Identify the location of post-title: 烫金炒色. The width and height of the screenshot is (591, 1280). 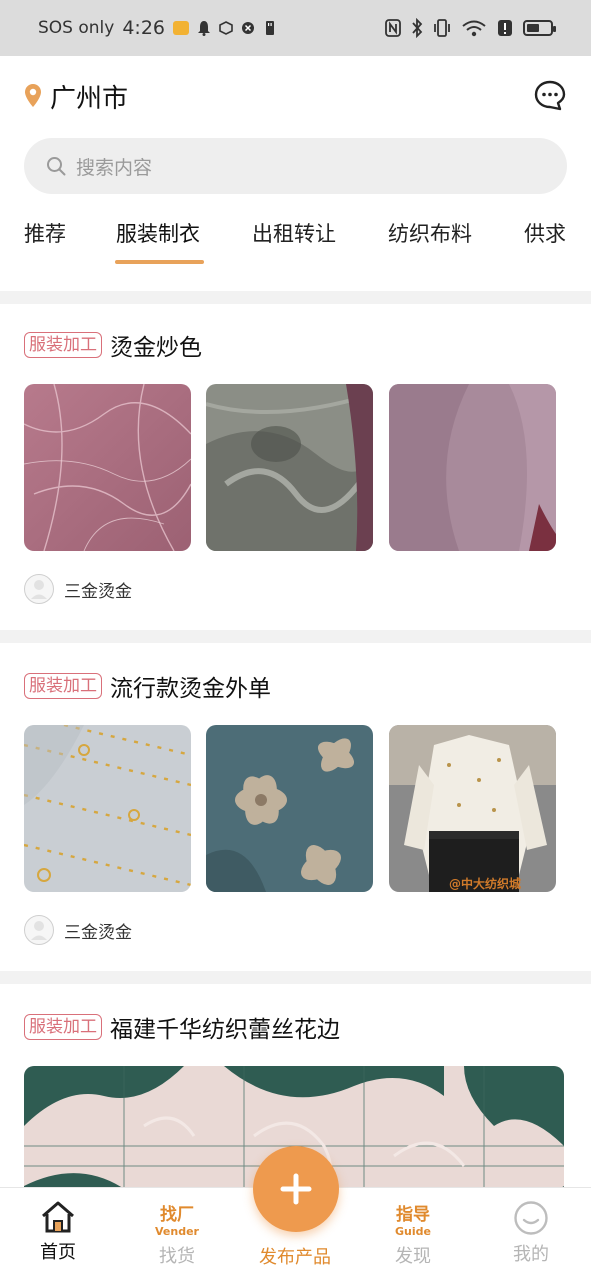
(156, 348).